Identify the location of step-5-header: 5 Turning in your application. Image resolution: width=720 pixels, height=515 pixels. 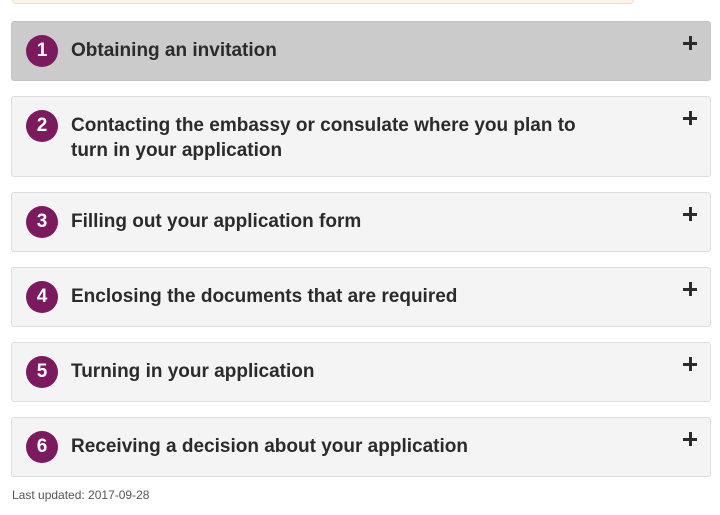
(361, 372).